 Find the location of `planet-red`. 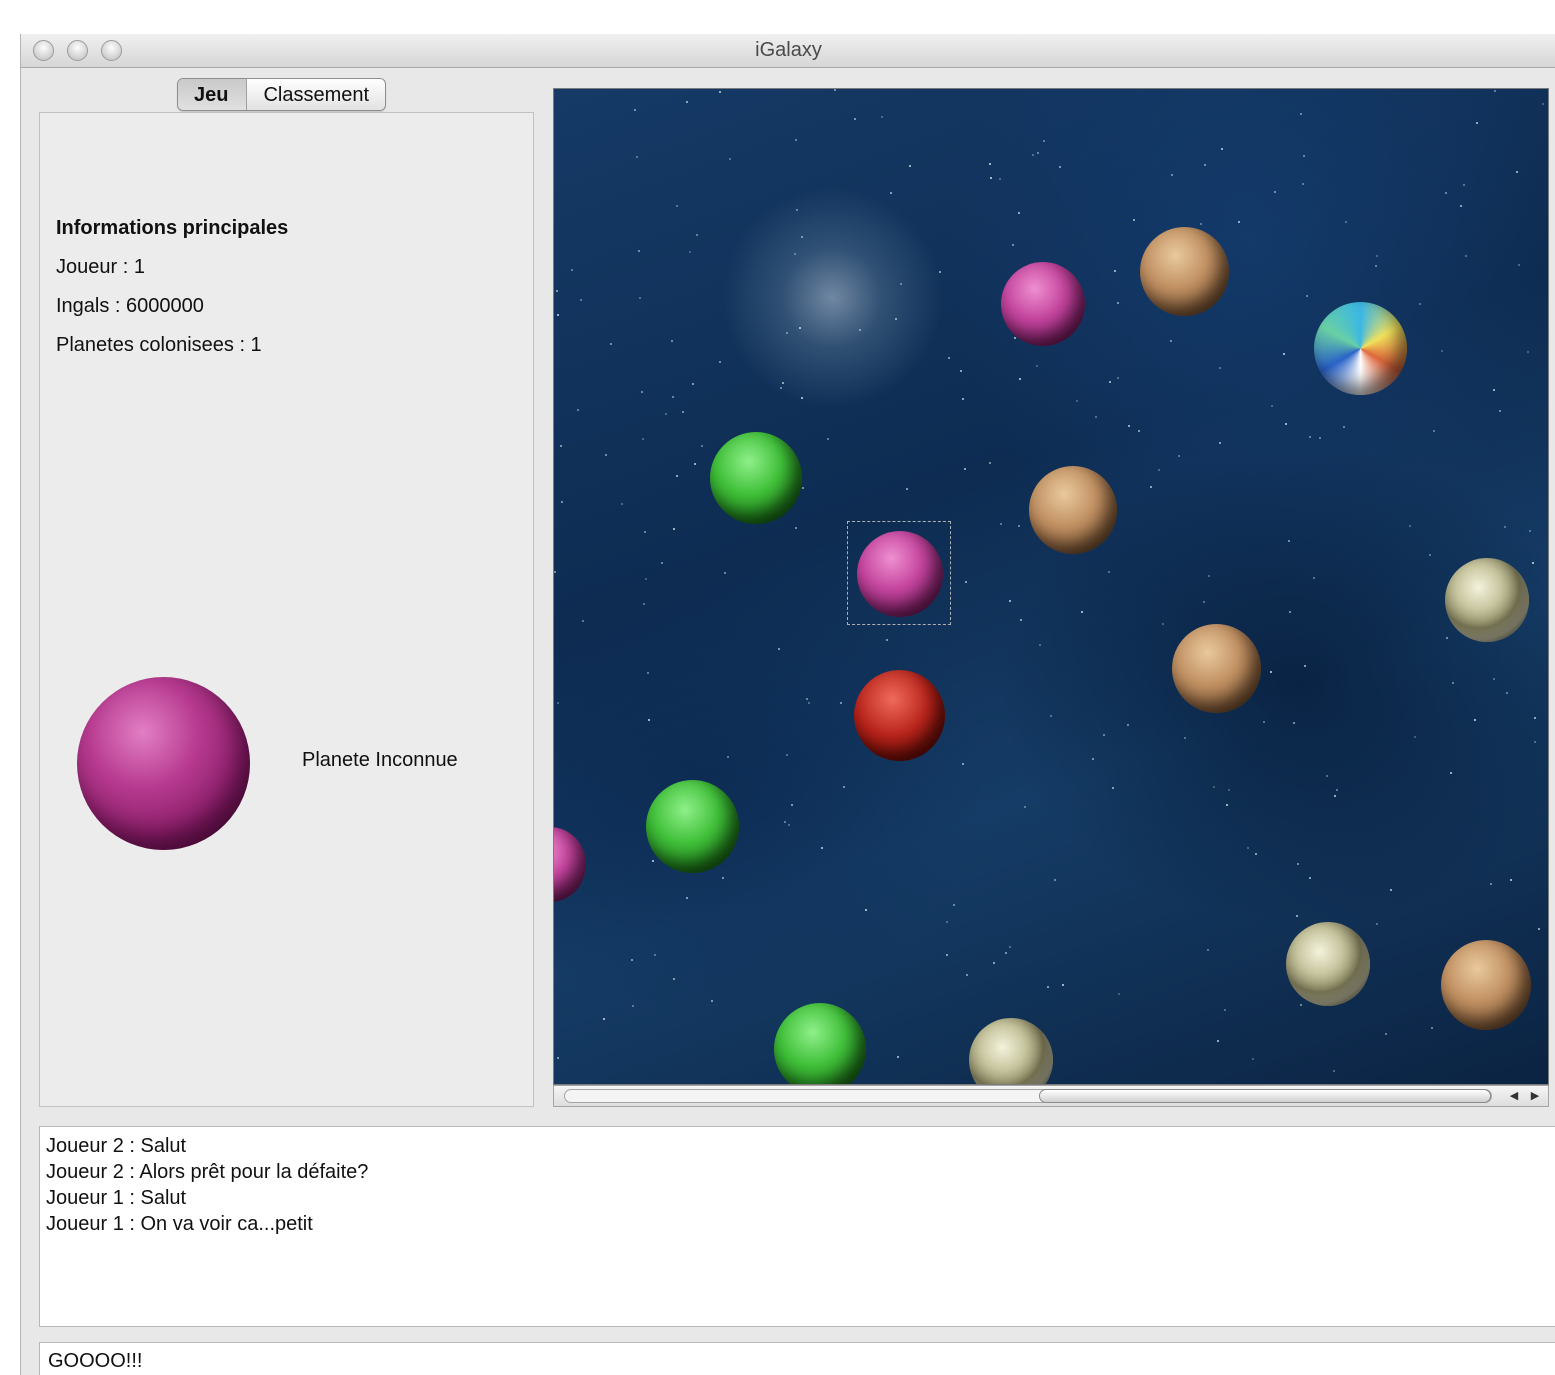

planet-red is located at coordinates (899, 715).